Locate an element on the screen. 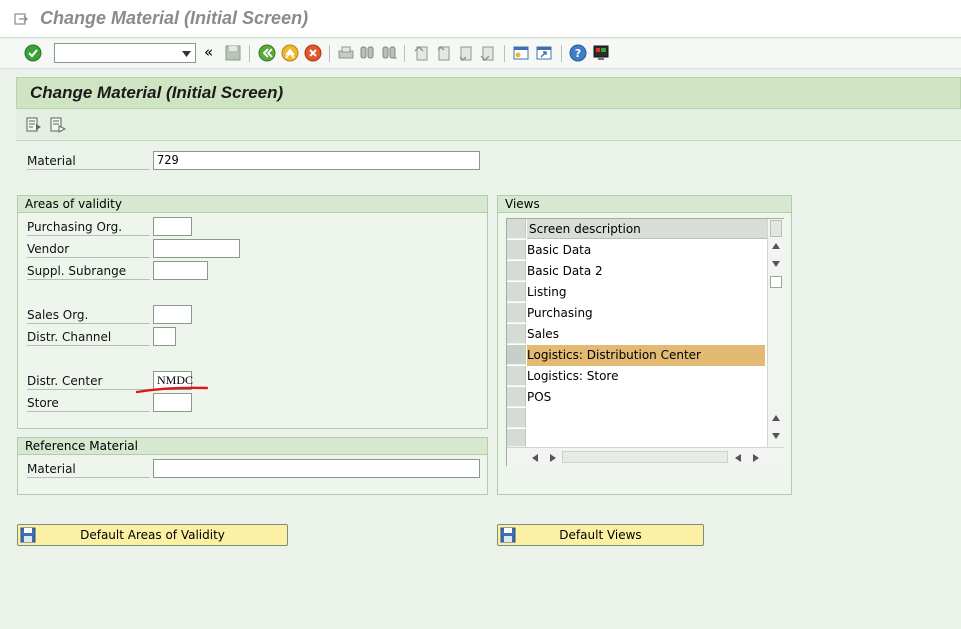  window-title: Change Material (Initial Screen) is located at coordinates (174, 18).